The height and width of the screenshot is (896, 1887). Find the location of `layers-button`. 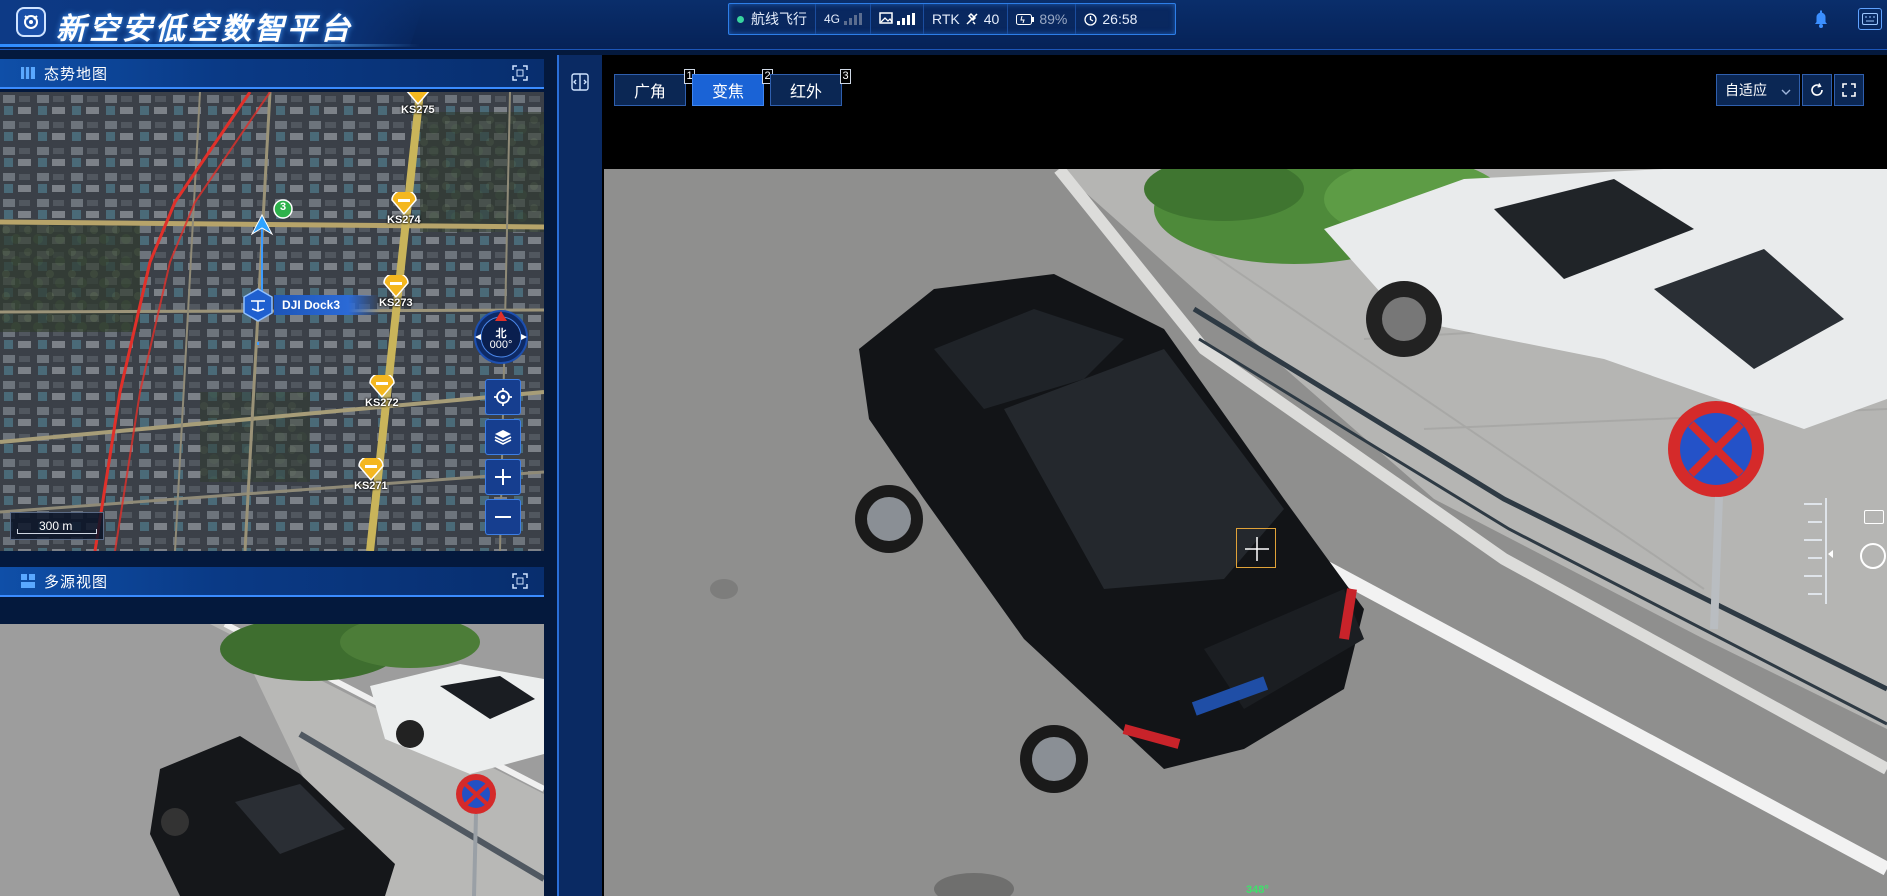

layers-button is located at coordinates (503, 437).